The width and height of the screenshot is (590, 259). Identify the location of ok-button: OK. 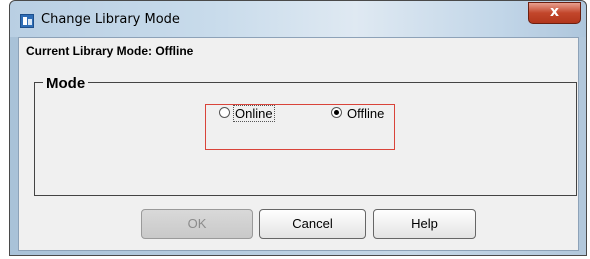
(197, 224).